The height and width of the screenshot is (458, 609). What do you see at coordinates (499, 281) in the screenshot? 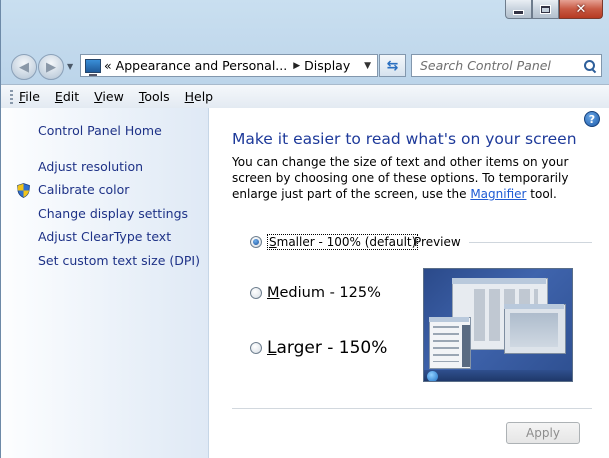
I see `preview-window-back-titlebar` at bounding box center [499, 281].